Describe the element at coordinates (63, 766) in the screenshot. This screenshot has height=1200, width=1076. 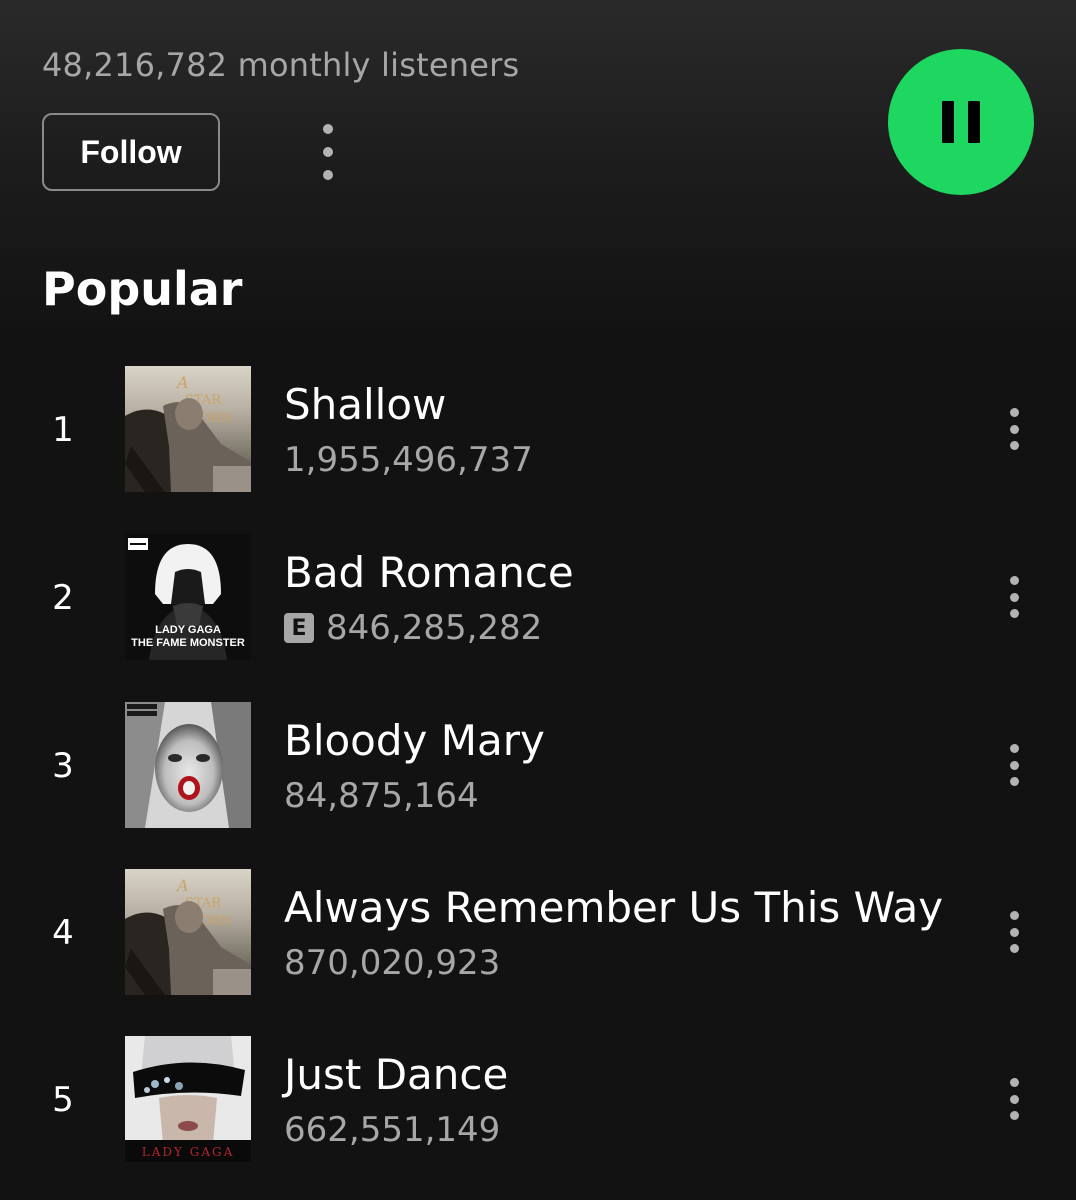
I see `track-rank: 3` at that location.